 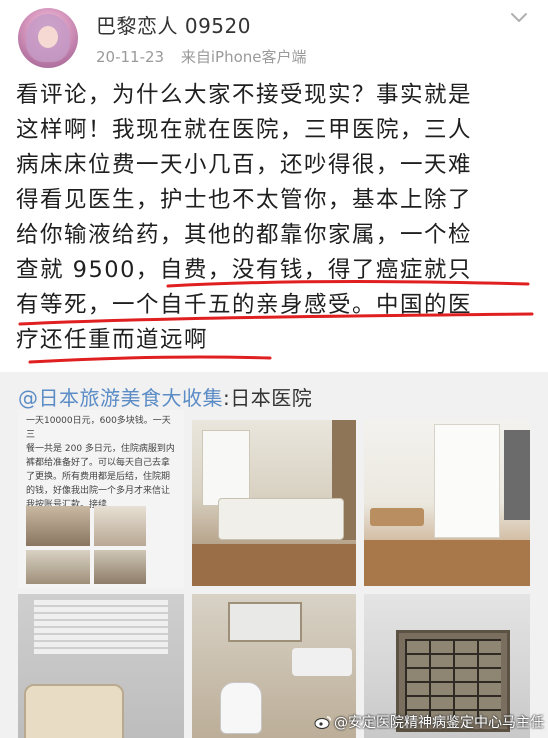 I want to click on table-shape, so click(x=397, y=517).